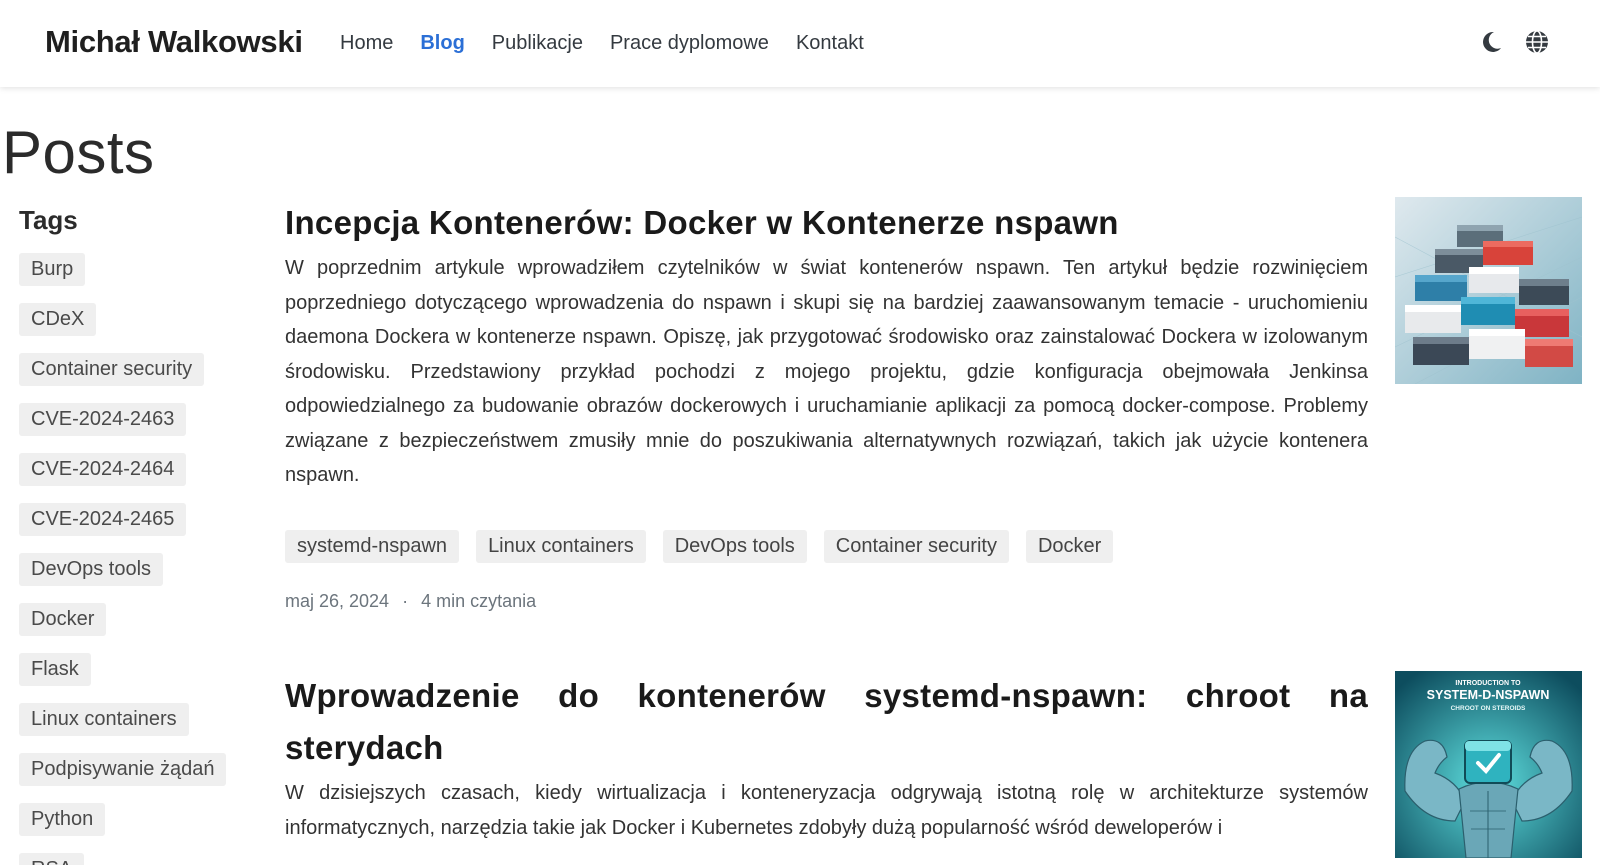  What do you see at coordinates (826, 601) in the screenshot?
I see `post-meta: maj 26, 2024 · 4 min czytania` at bounding box center [826, 601].